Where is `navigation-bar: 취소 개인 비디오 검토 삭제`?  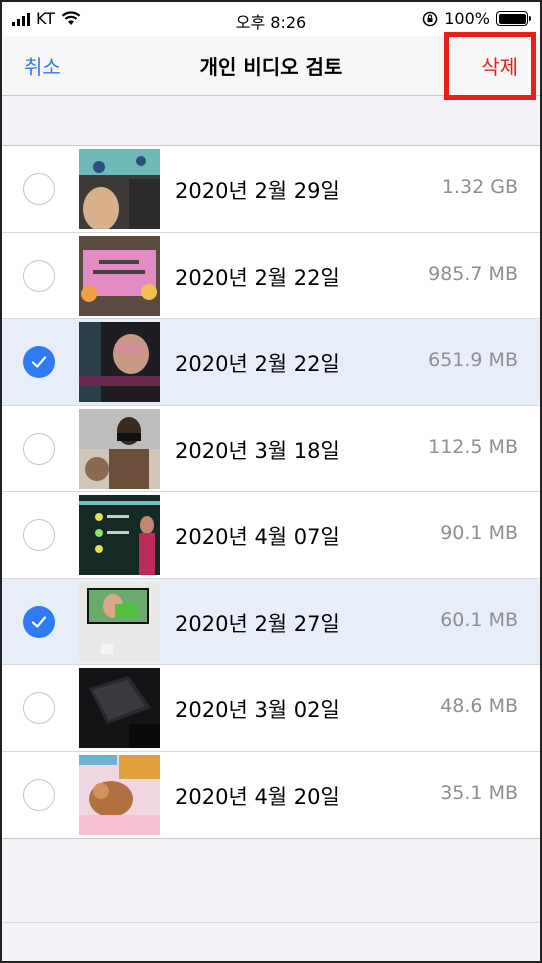
navigation-bar: 취소 개인 비디오 검토 삭제 is located at coordinates (271, 66).